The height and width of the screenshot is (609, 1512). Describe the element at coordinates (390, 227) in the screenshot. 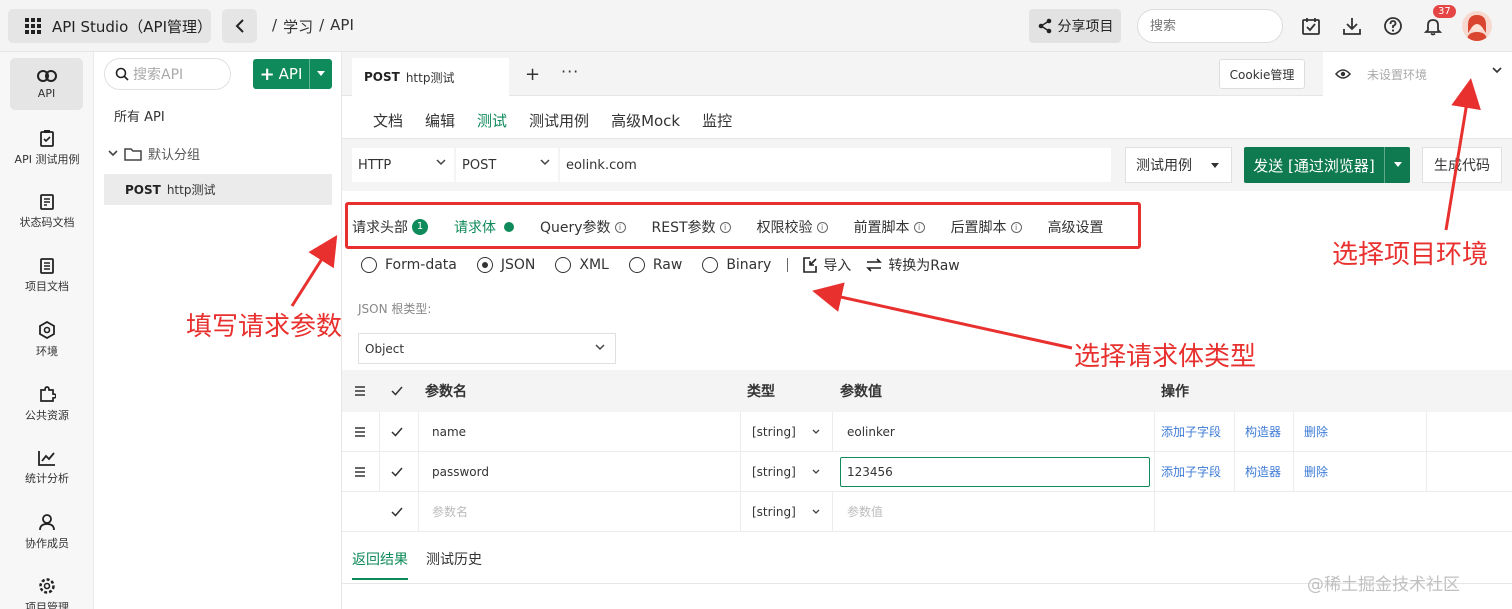

I see `tab-request-headers: 请求头部 1` at that location.